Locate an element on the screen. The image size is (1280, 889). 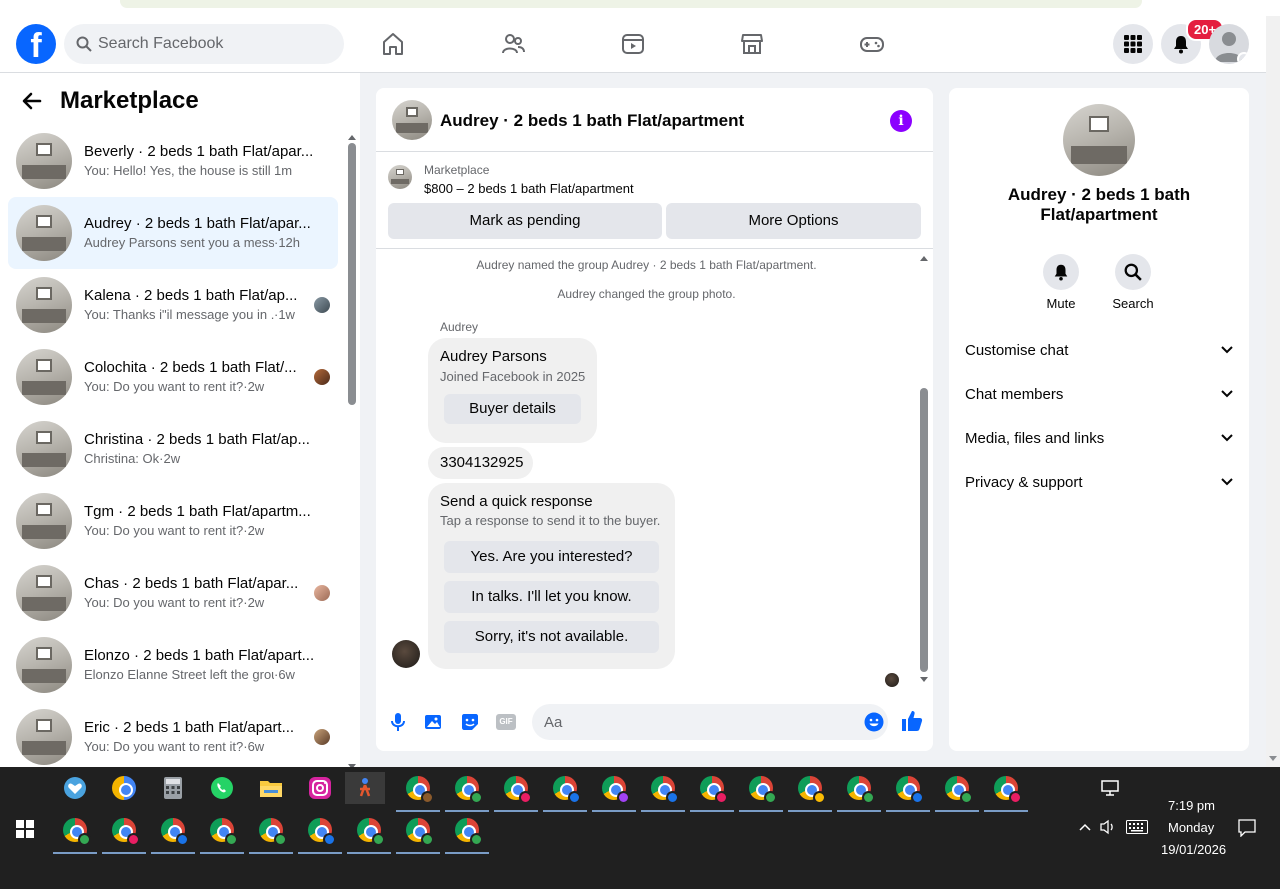
search-box is located at coordinates (204, 44).